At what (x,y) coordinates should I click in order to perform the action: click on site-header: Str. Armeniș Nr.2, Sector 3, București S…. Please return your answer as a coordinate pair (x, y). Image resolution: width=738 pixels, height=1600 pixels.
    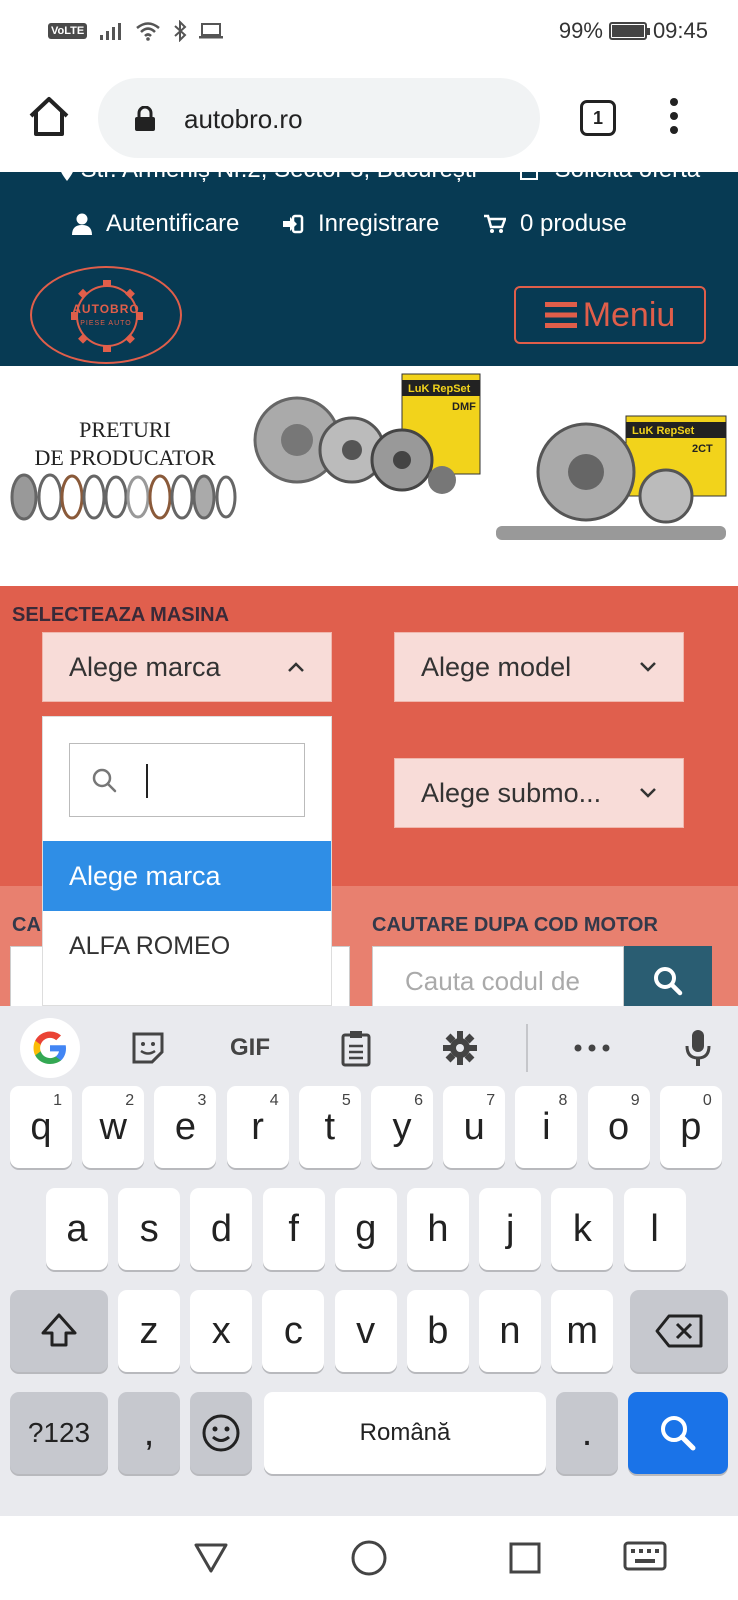
    Looking at the image, I should click on (369, 269).